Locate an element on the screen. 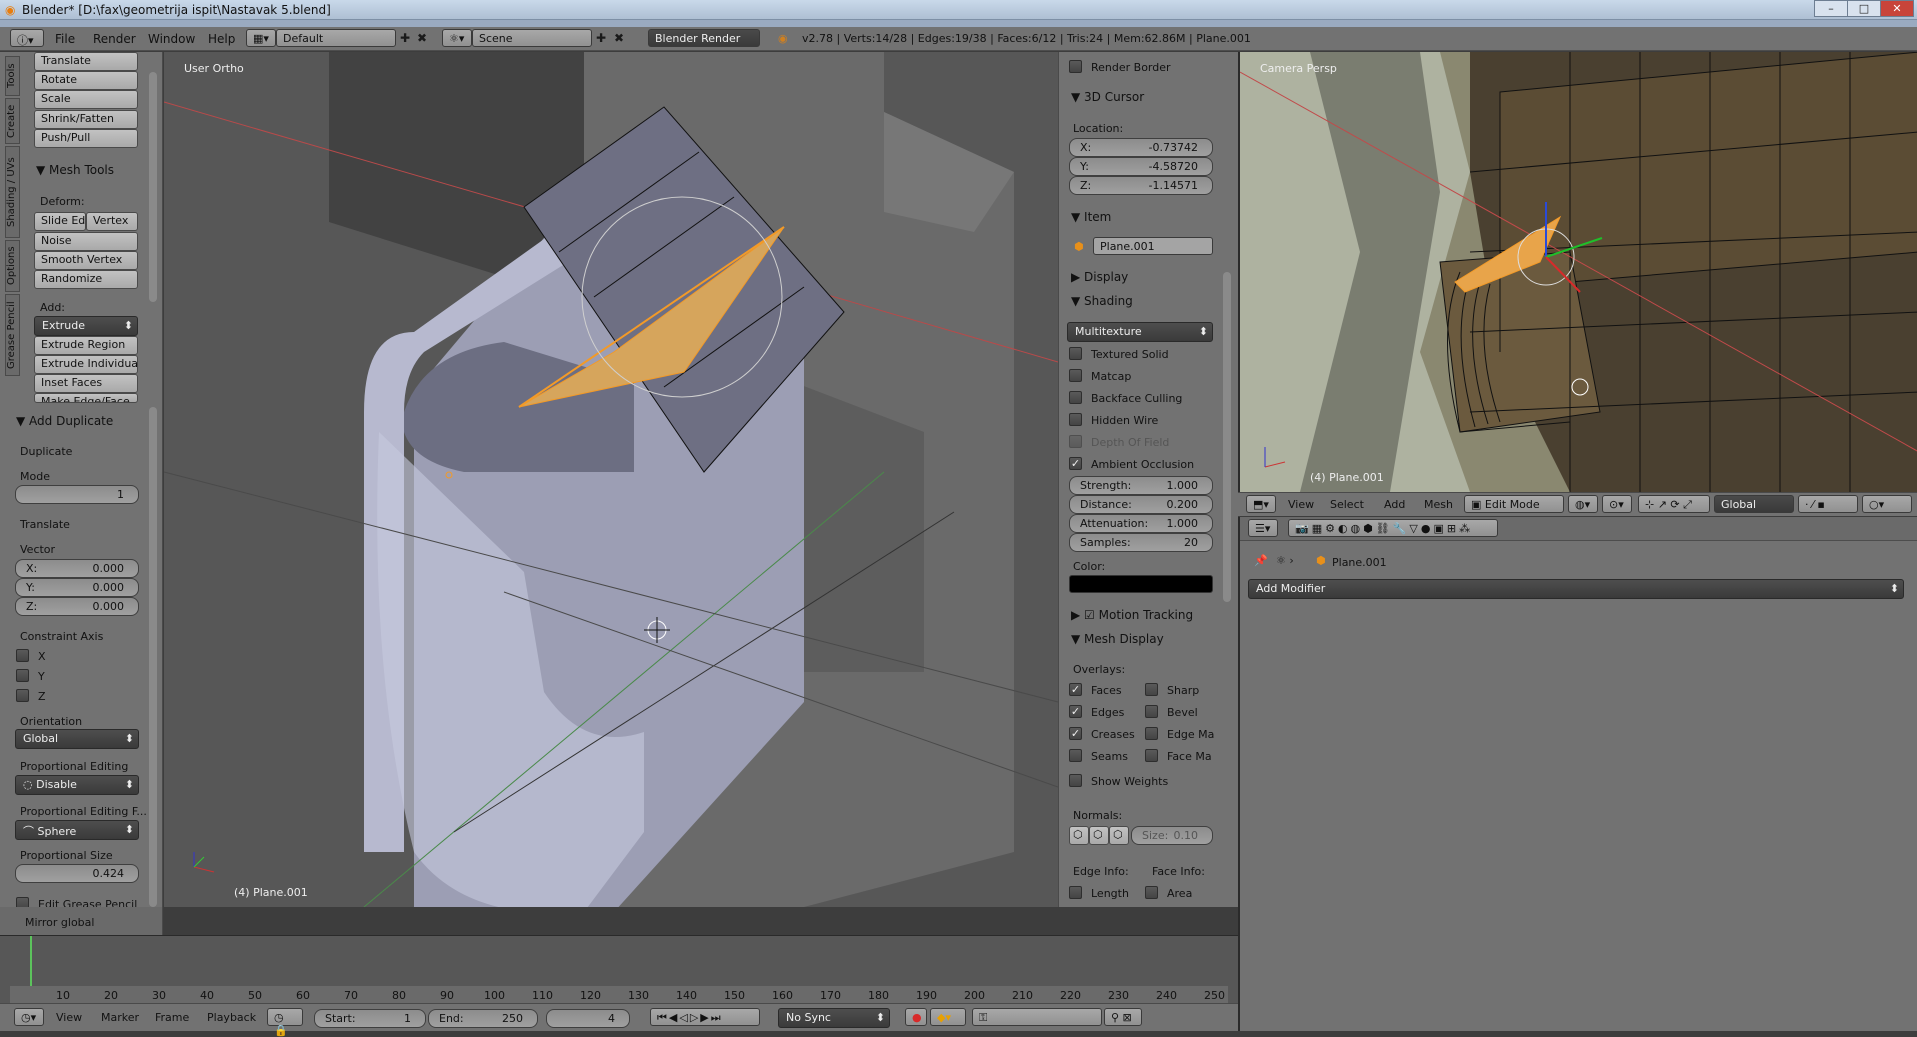 Image resolution: width=1917 pixels, height=1037 pixels. split-normals-icon: ⬡ is located at coordinates (1099, 835).